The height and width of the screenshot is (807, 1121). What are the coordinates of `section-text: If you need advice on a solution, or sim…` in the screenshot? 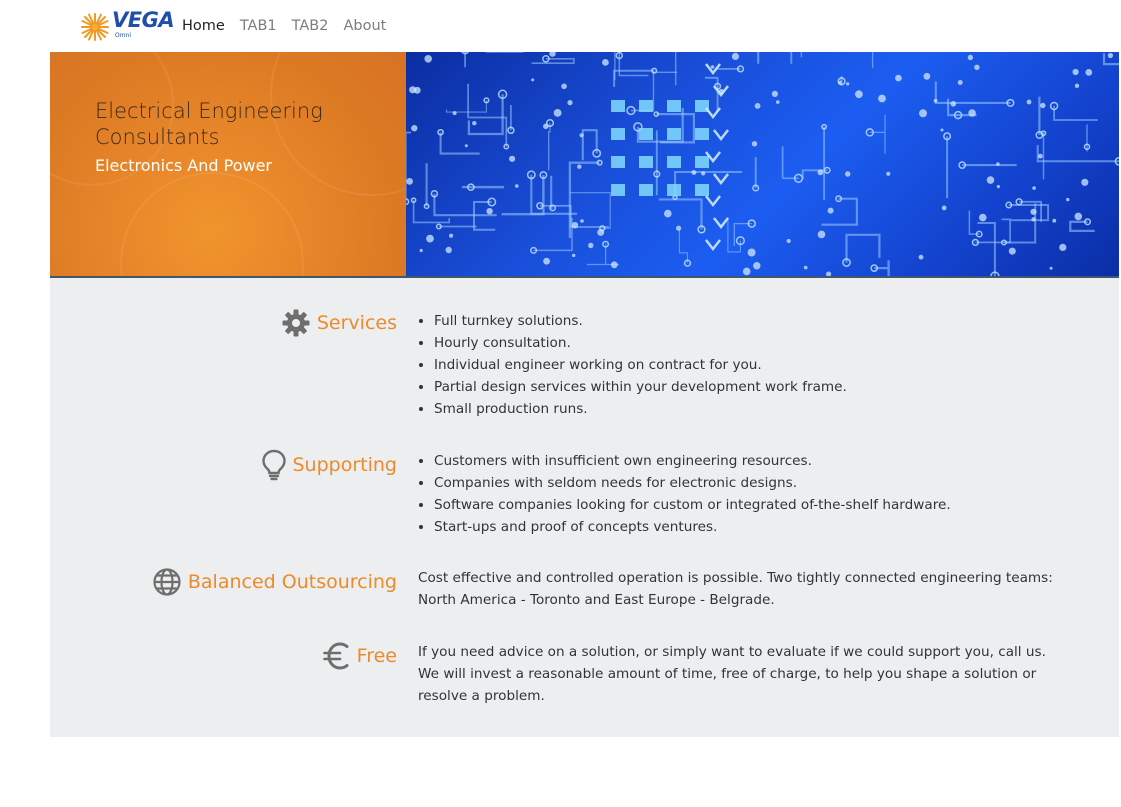 It's located at (732, 674).